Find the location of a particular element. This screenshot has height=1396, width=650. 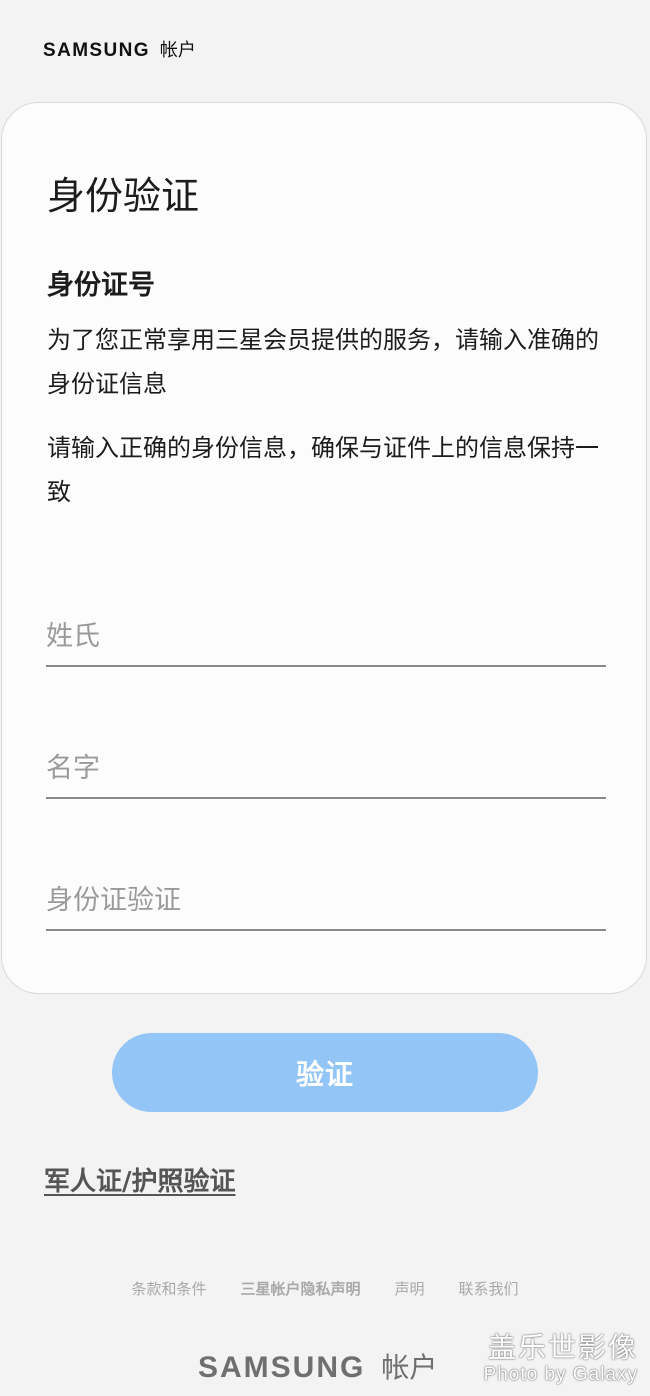

surname-input is located at coordinates (326, 634).